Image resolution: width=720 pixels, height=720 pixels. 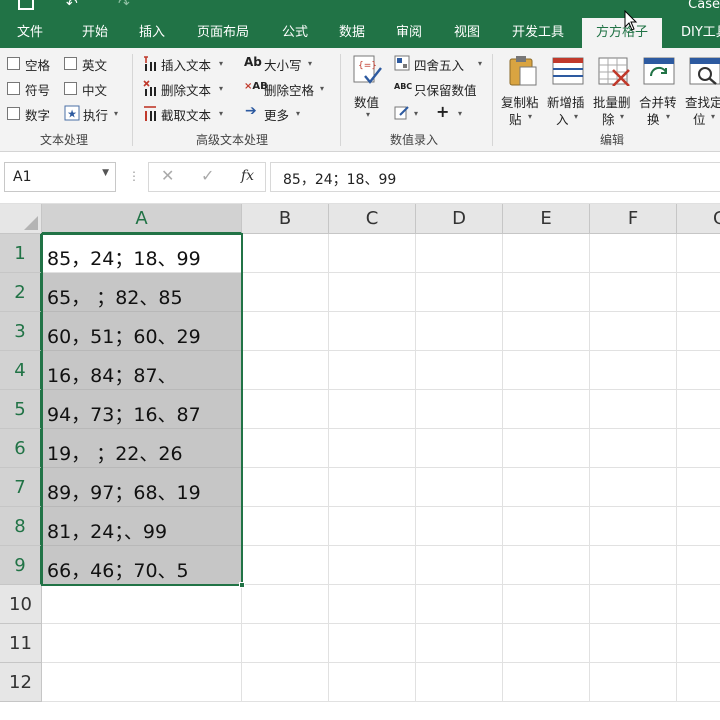 I want to click on cell-a11, so click(x=142, y=643).